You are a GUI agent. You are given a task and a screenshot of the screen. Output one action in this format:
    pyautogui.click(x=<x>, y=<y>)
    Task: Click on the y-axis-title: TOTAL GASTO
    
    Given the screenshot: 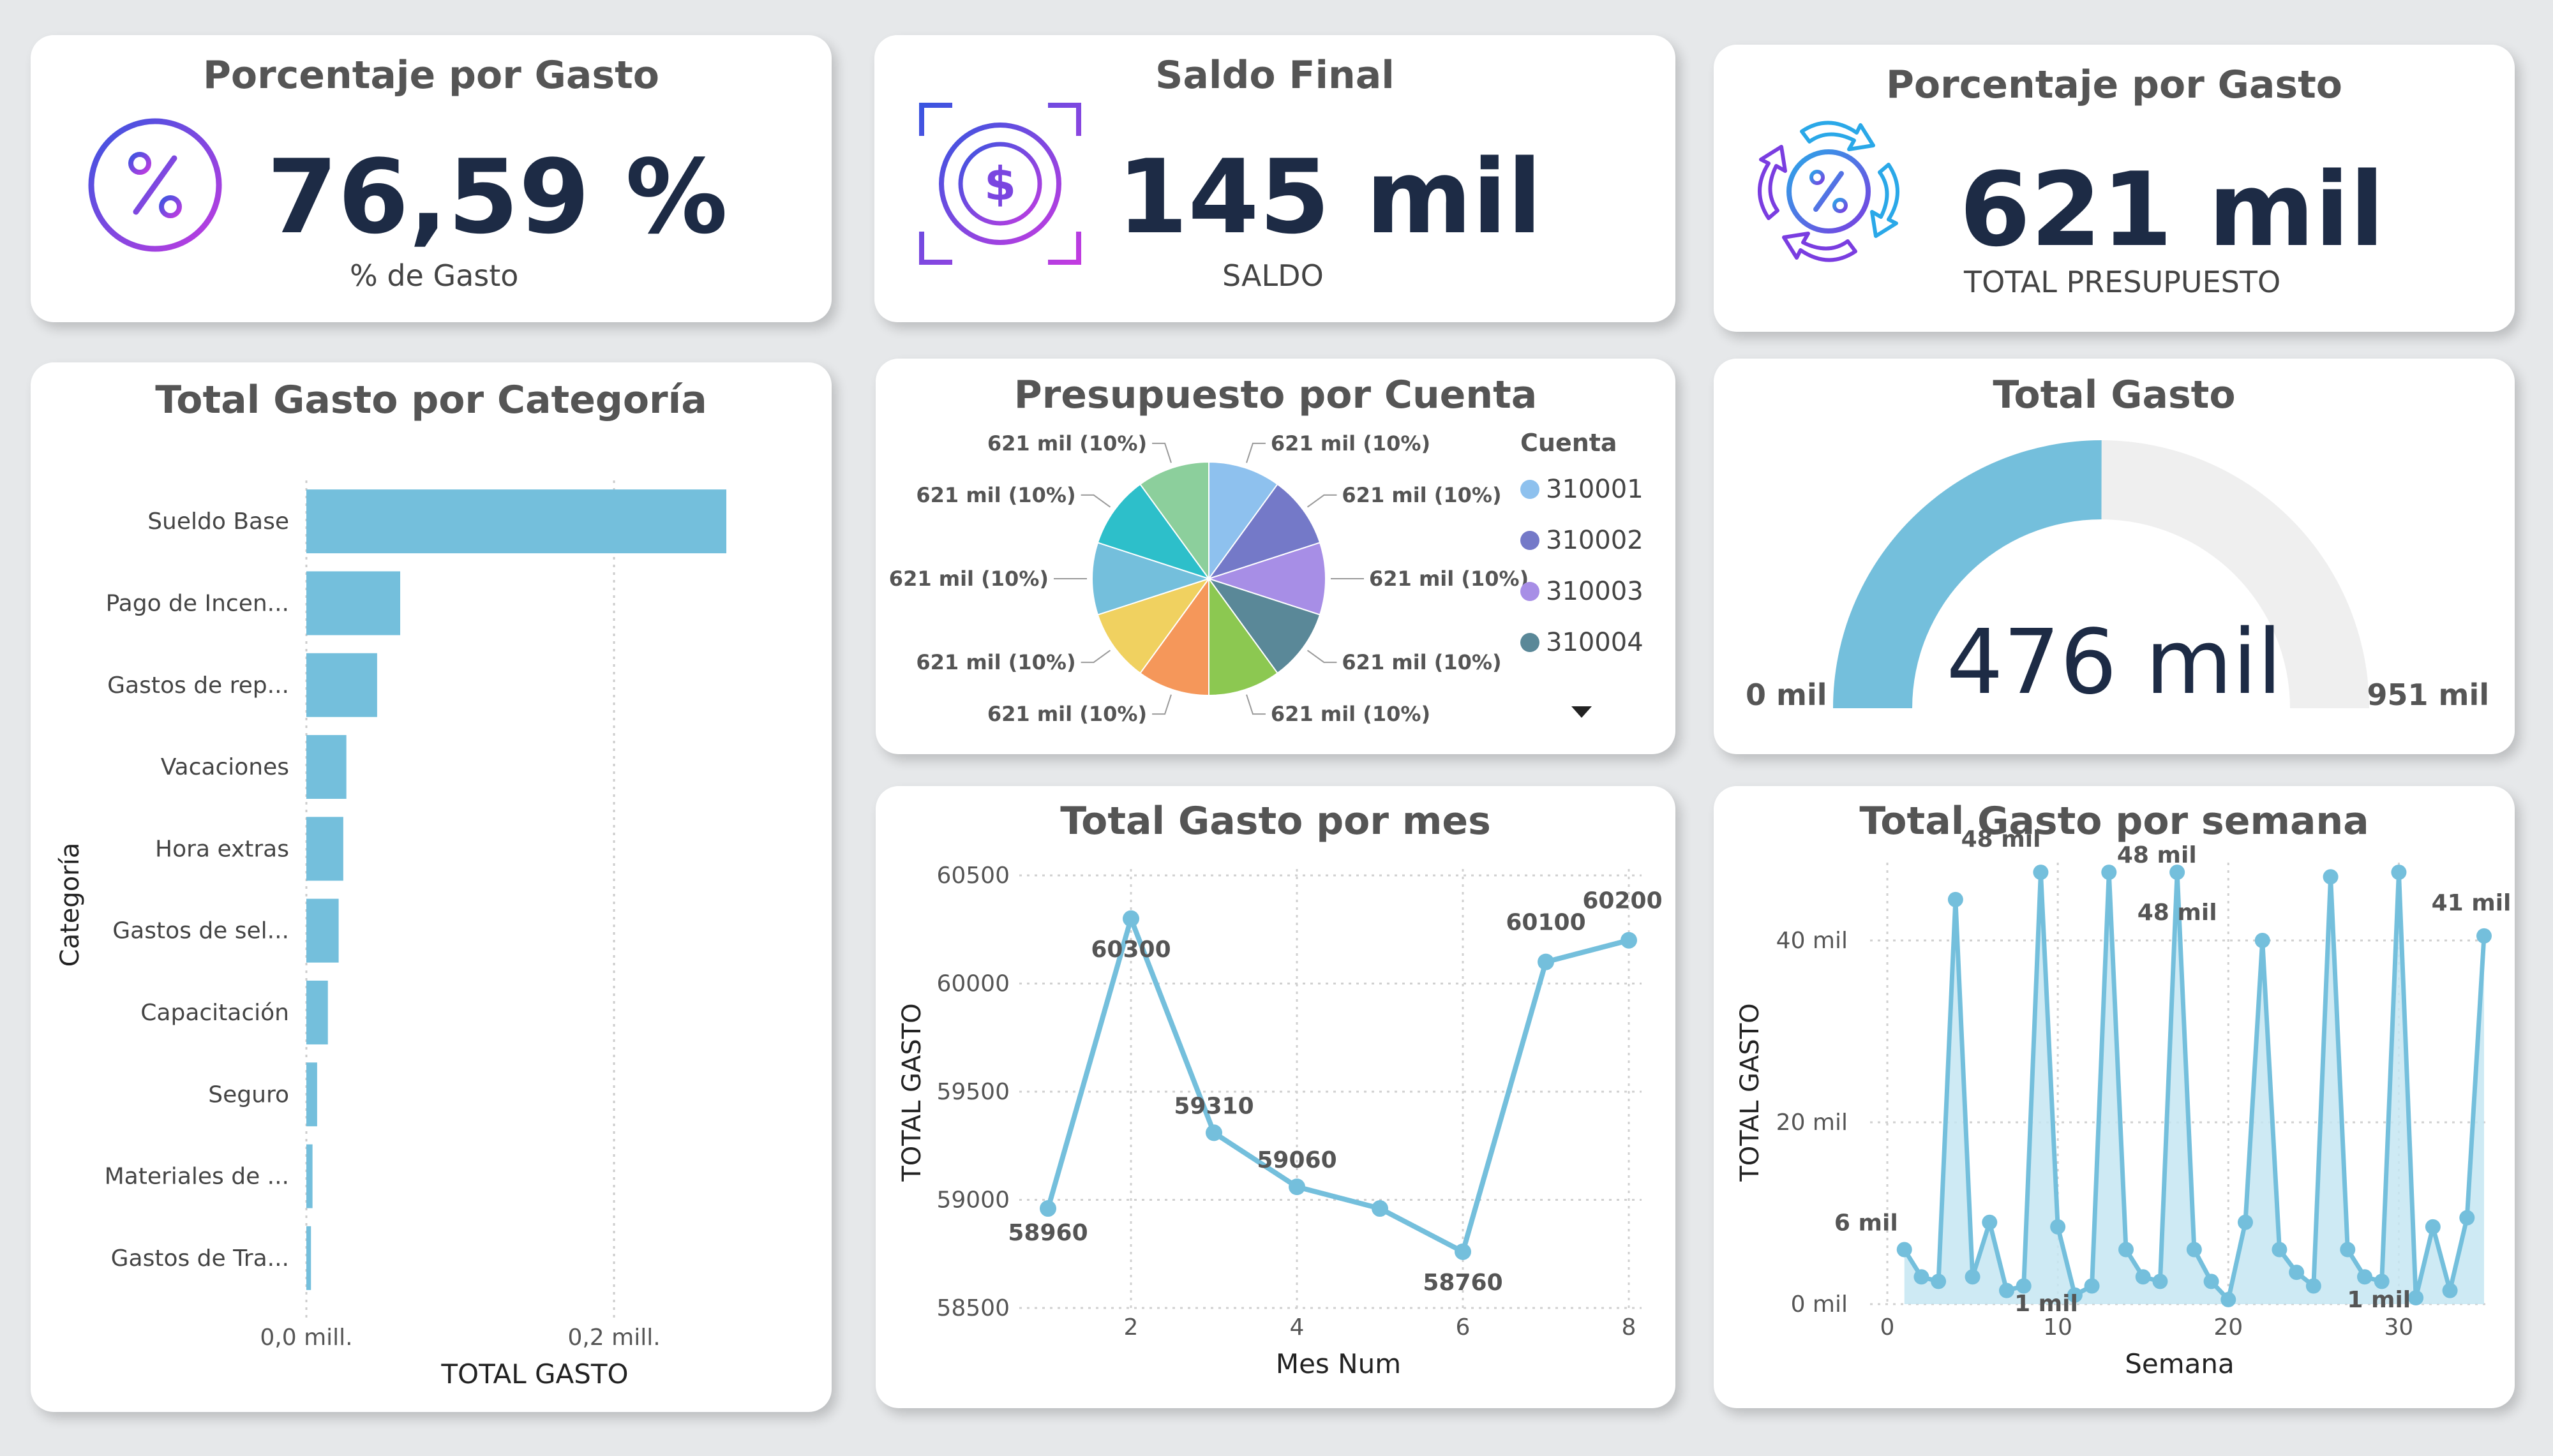 What is the action you would take?
    pyautogui.click(x=1750, y=1092)
    